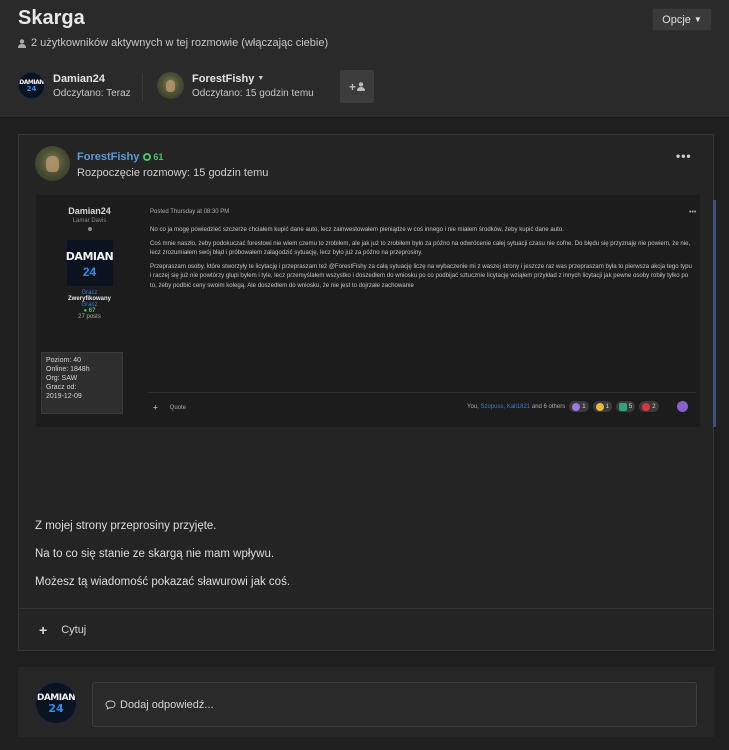  What do you see at coordinates (153, 157) in the screenshot?
I see `reputation-badge: 61` at bounding box center [153, 157].